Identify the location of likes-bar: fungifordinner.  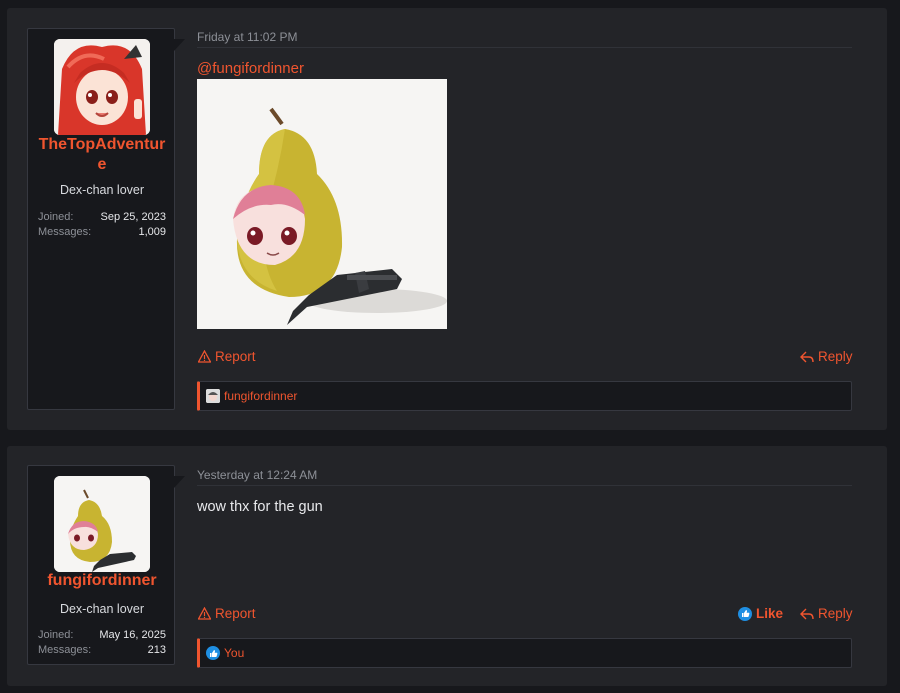
(524, 396).